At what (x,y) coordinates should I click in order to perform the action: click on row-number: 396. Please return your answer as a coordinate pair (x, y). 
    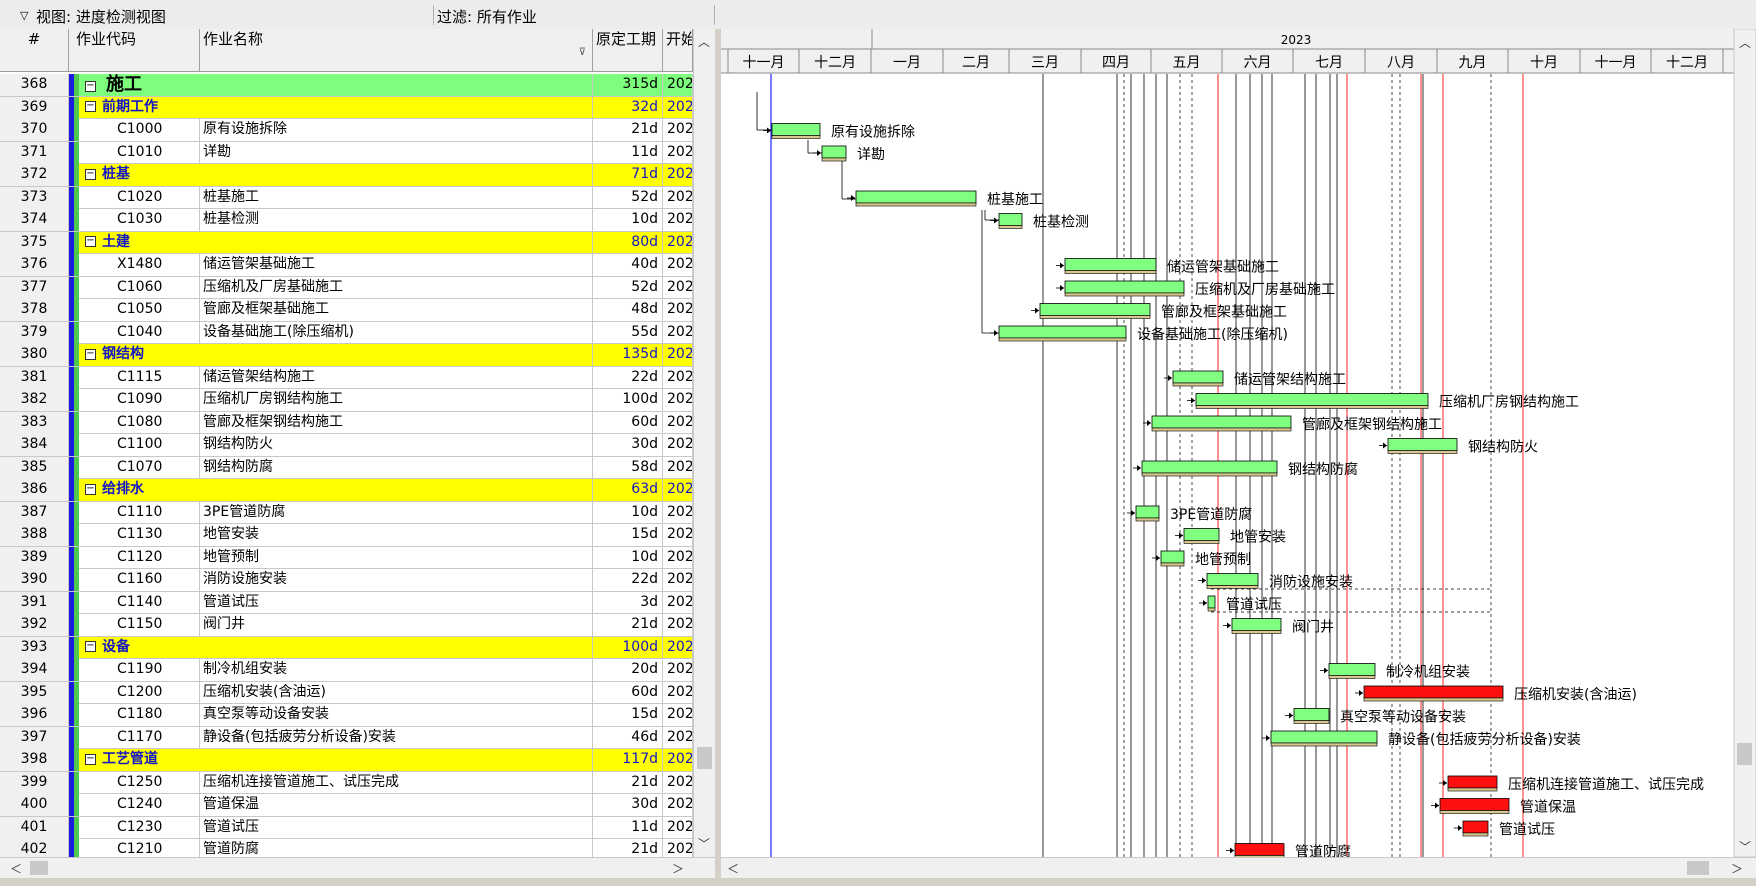
    Looking at the image, I should click on (34, 715).